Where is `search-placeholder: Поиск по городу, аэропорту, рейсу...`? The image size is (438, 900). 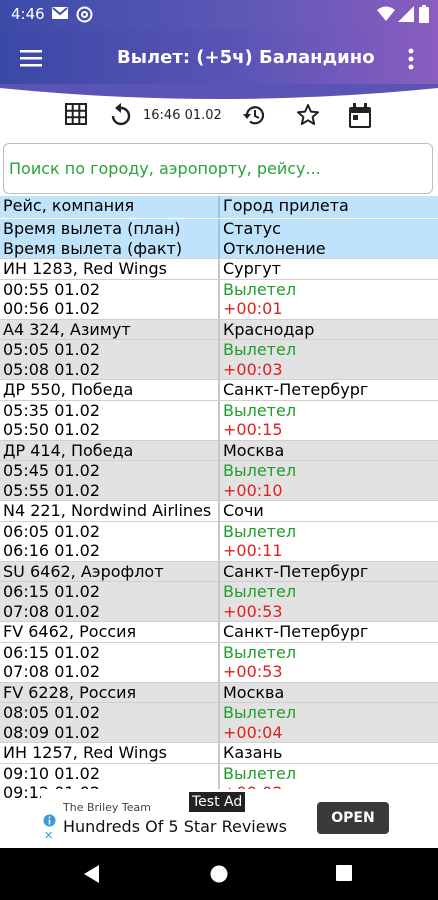 search-placeholder: Поиск по городу, аэропорту, рейсу... is located at coordinates (165, 168).